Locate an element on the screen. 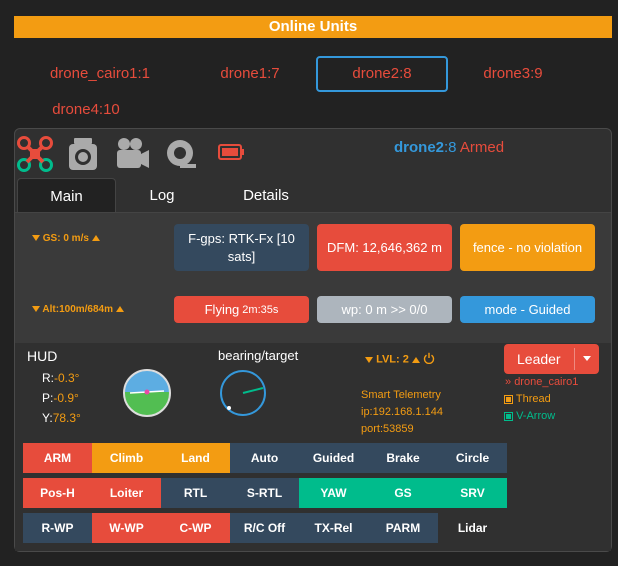 The height and width of the screenshot is (566, 618). loiter-button: Loiter is located at coordinates (126, 493).